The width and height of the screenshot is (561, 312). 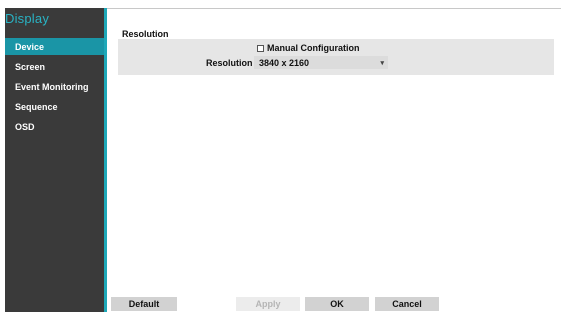 What do you see at coordinates (54, 86) in the screenshot?
I see `sidebar-item-event-monitoring: Event Monitoring` at bounding box center [54, 86].